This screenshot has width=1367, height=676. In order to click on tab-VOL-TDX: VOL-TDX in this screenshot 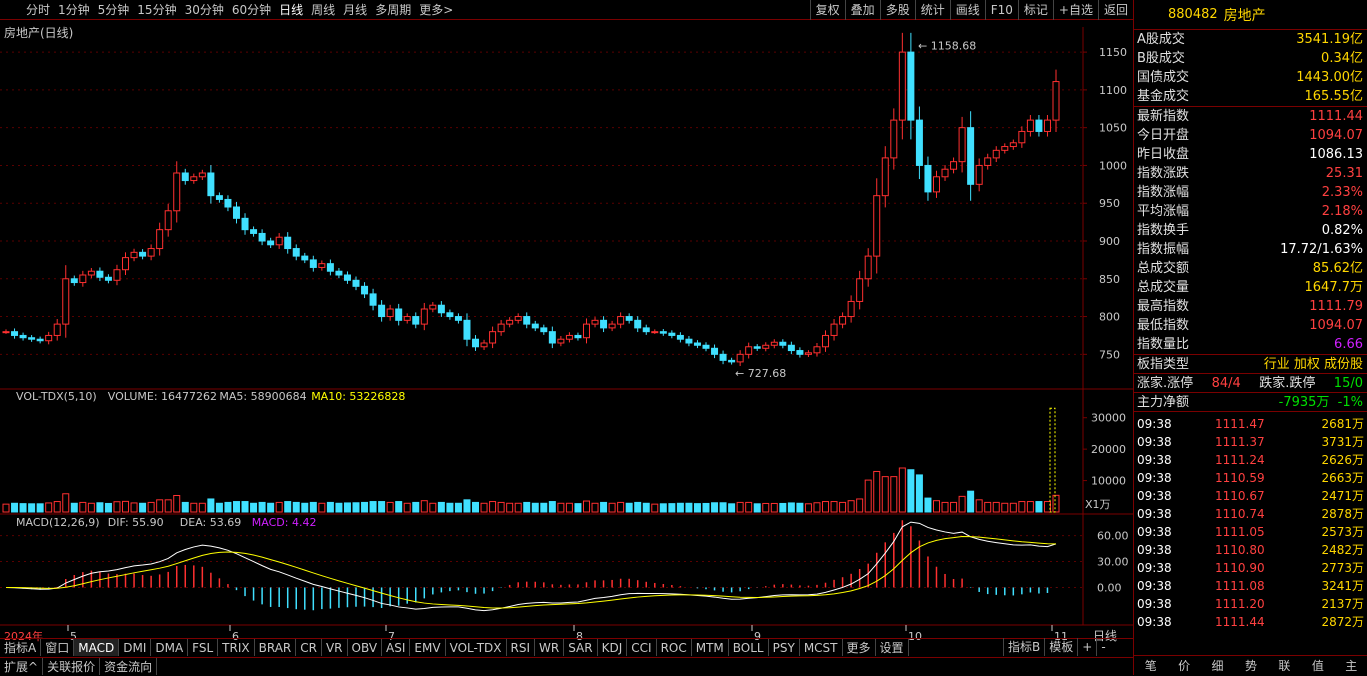, I will do `click(476, 647)`.